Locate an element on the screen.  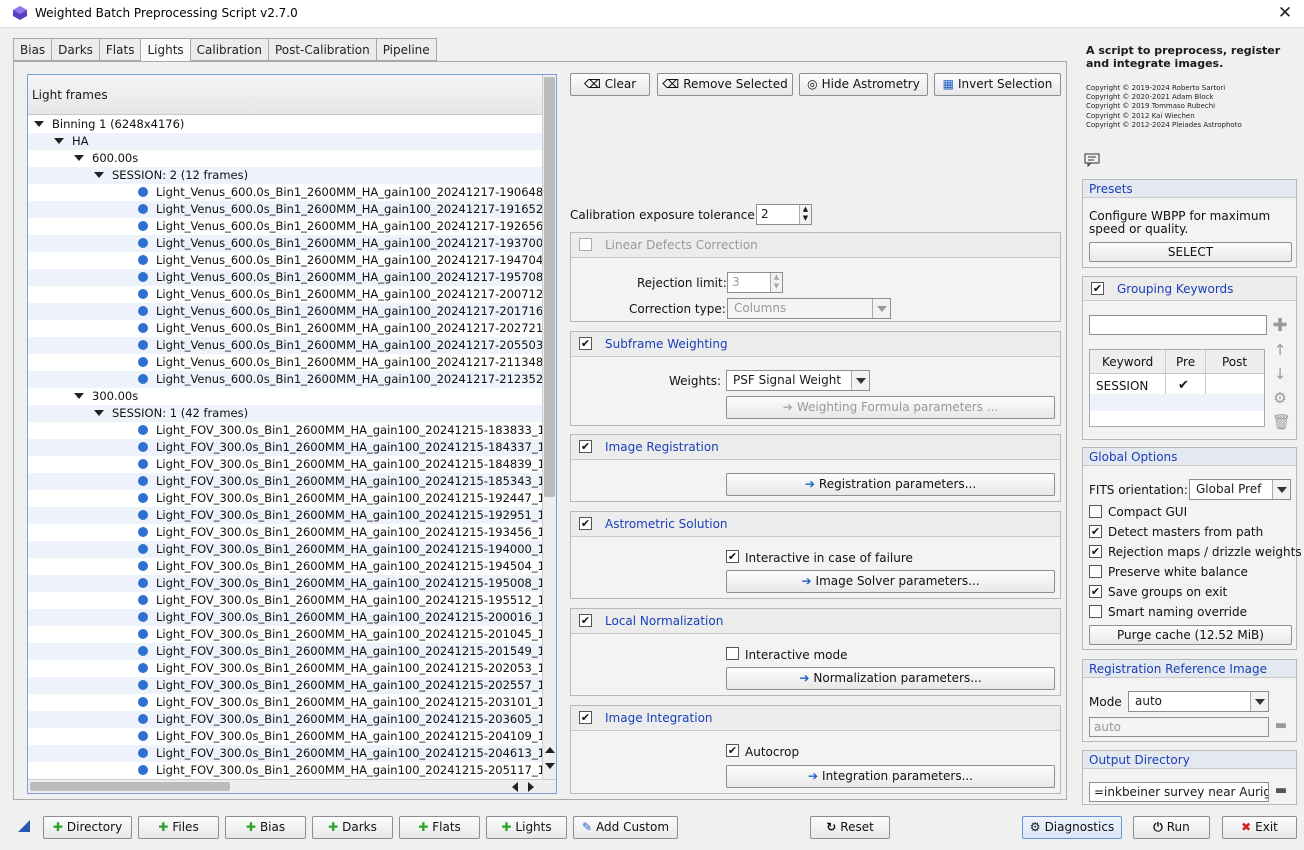
horizontal-scroll-thumb is located at coordinates (130, 786).